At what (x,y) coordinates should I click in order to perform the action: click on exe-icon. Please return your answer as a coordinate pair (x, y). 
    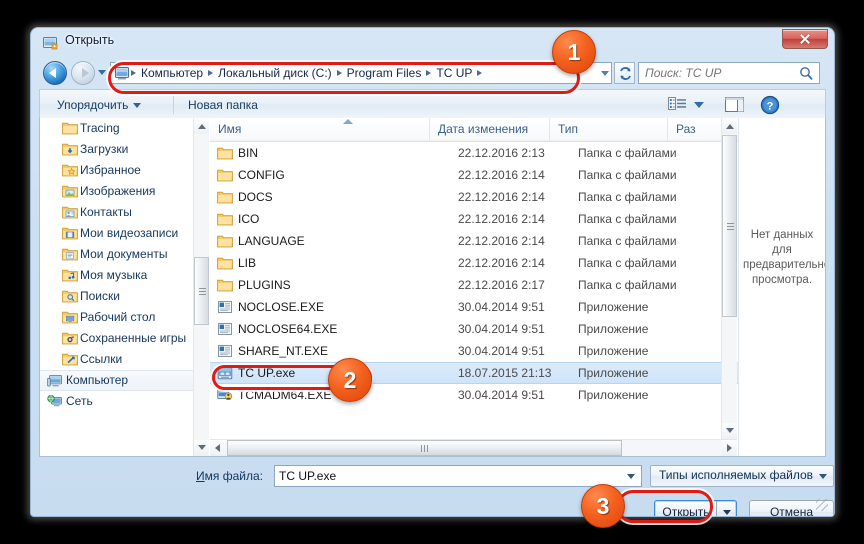
    Looking at the image, I should click on (225, 329).